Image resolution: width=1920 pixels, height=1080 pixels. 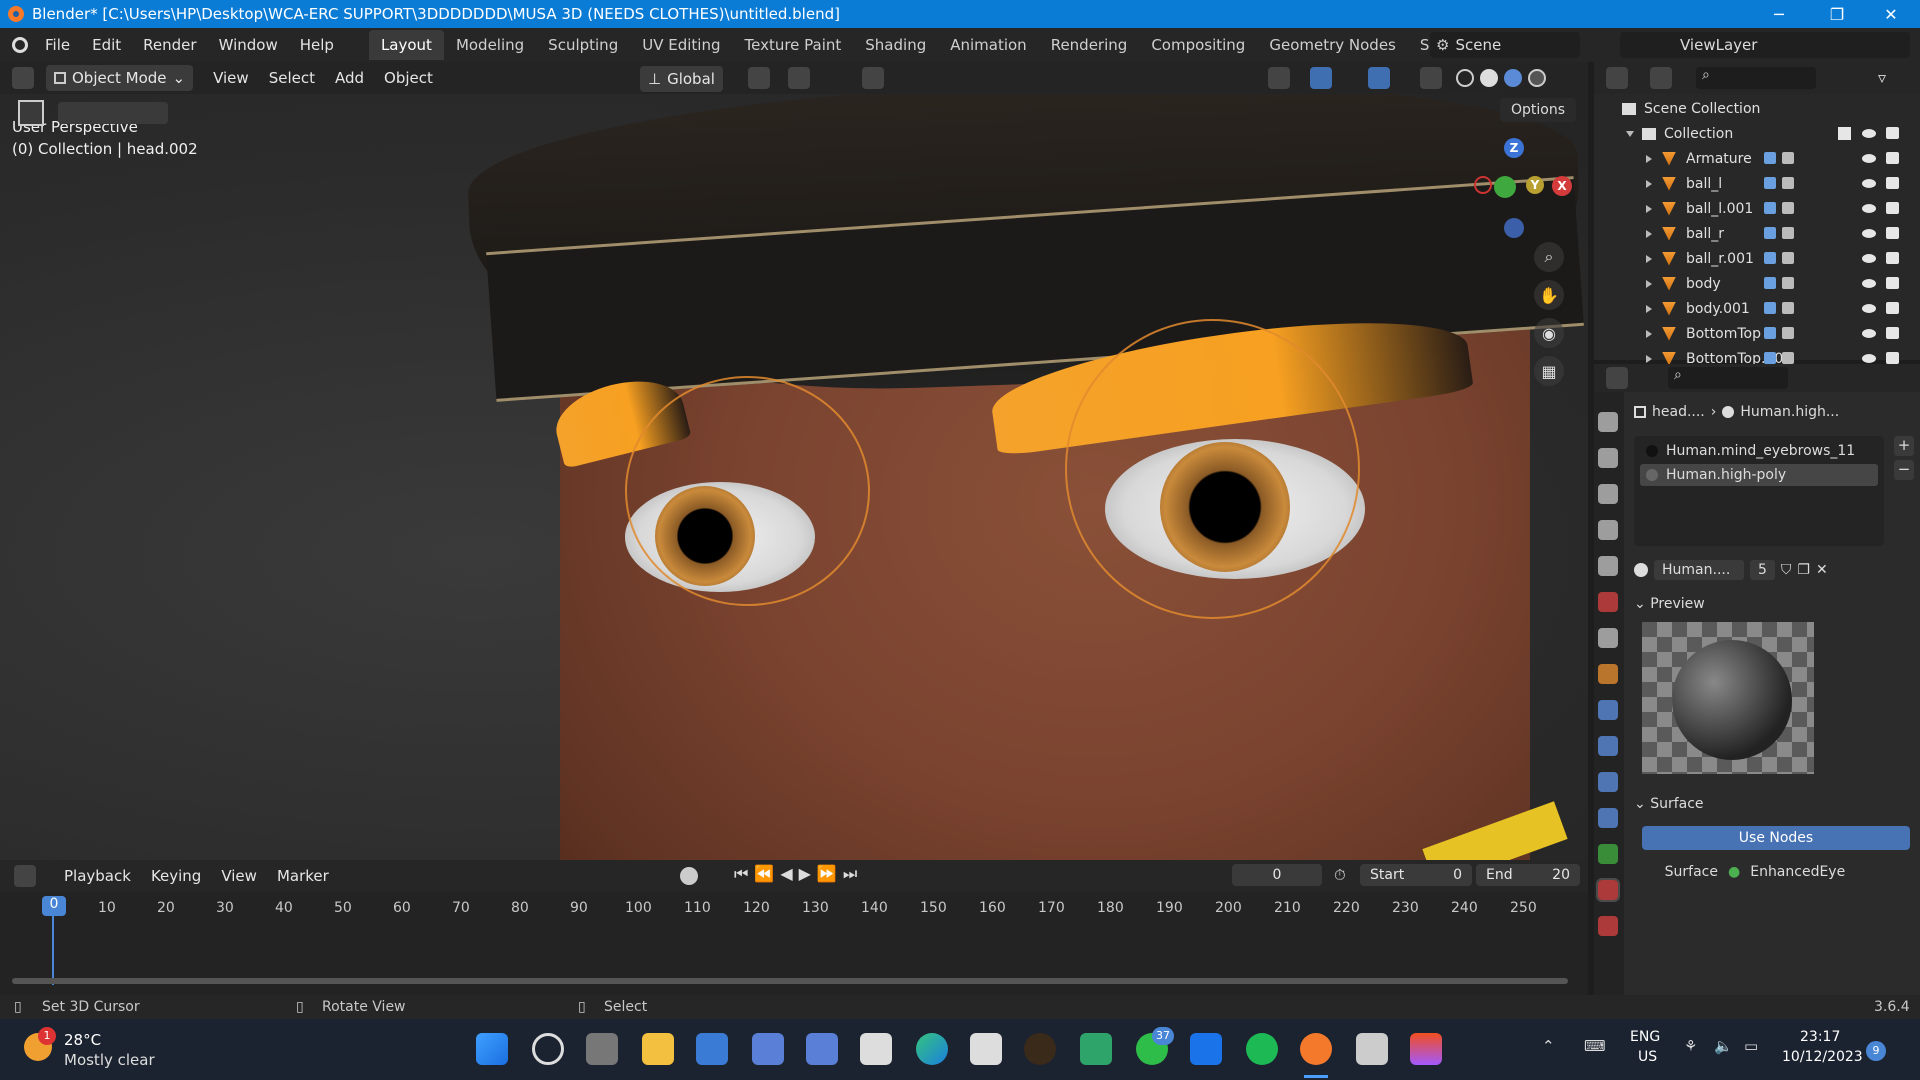 What do you see at coordinates (1757, 183) in the screenshot?
I see `outliner-item: ball_l` at bounding box center [1757, 183].